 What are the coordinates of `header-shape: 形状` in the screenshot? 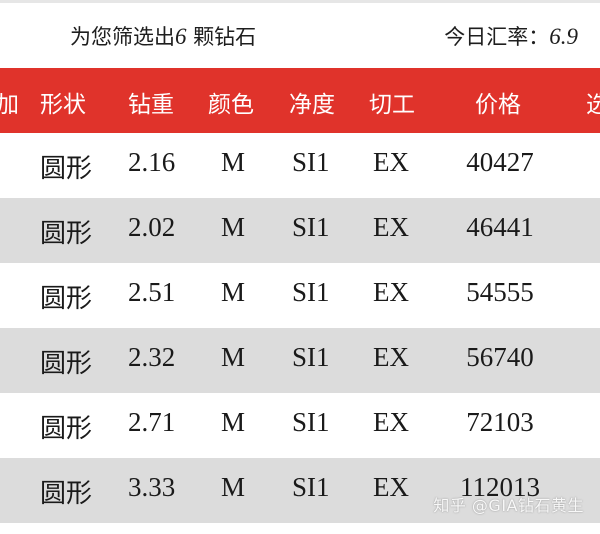 It's located at (63, 102).